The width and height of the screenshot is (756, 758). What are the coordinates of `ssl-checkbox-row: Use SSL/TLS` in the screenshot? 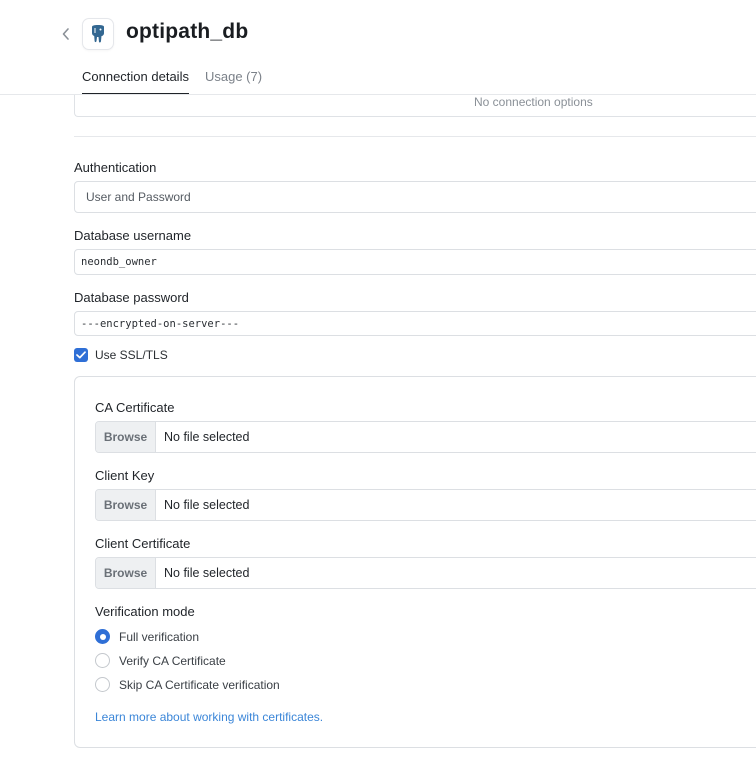 It's located at (121, 355).